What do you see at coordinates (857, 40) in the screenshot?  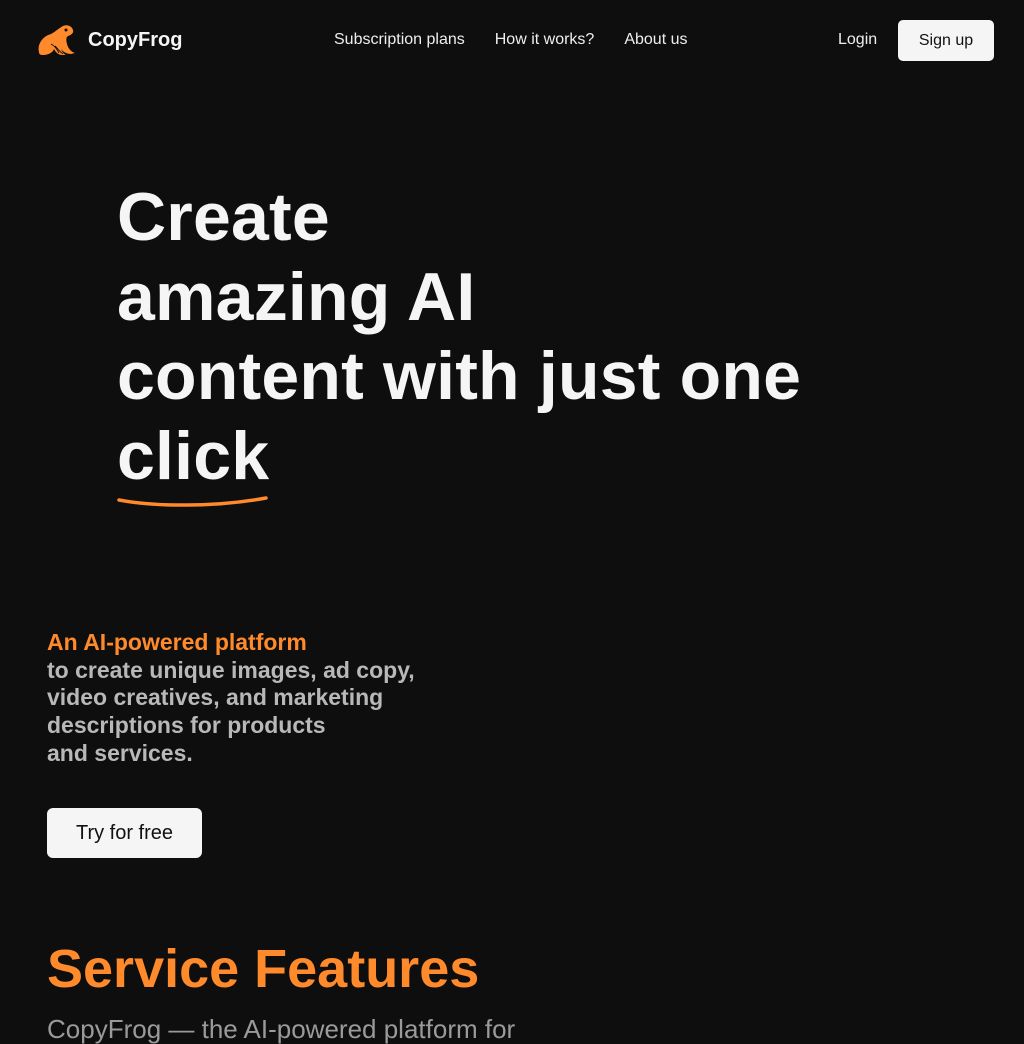 I see `login-link: Login` at bounding box center [857, 40].